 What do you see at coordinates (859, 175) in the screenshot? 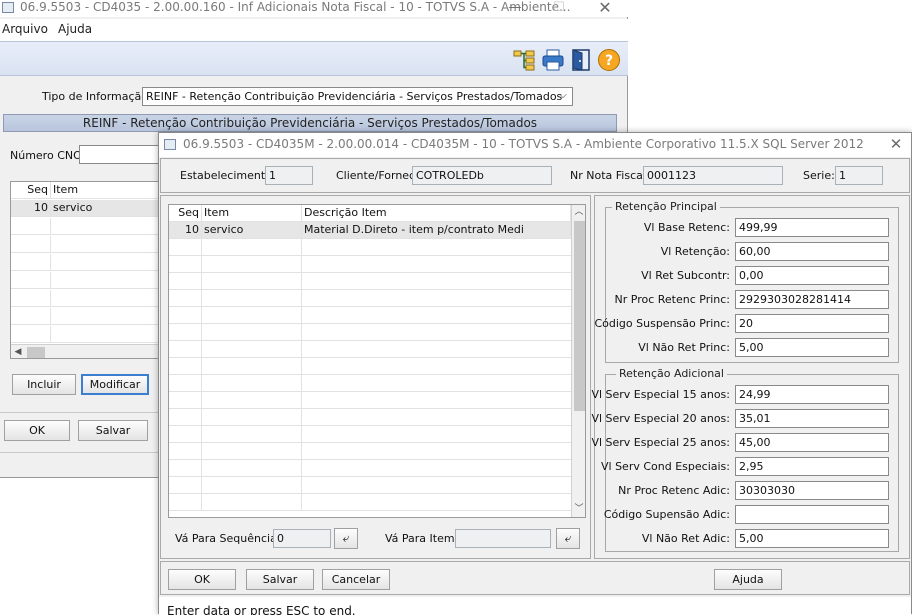
I see `serie-field: 1` at bounding box center [859, 175].